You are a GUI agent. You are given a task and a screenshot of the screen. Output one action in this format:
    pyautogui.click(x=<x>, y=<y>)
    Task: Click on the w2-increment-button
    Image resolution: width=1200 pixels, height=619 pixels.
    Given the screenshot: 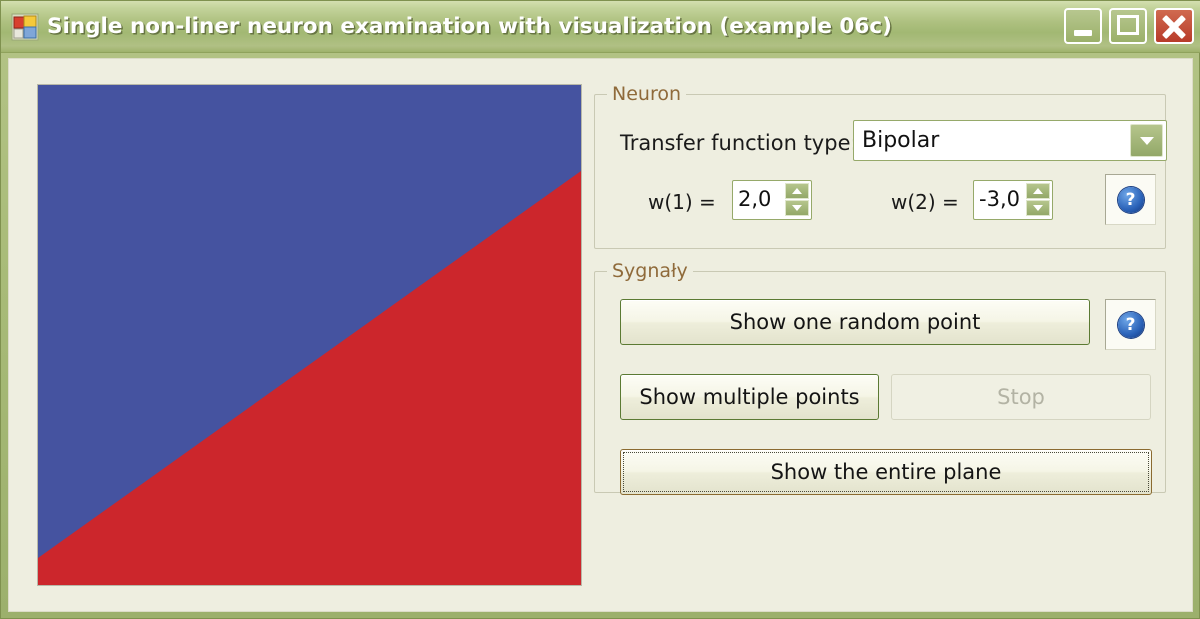 What is the action you would take?
    pyautogui.click(x=1038, y=191)
    